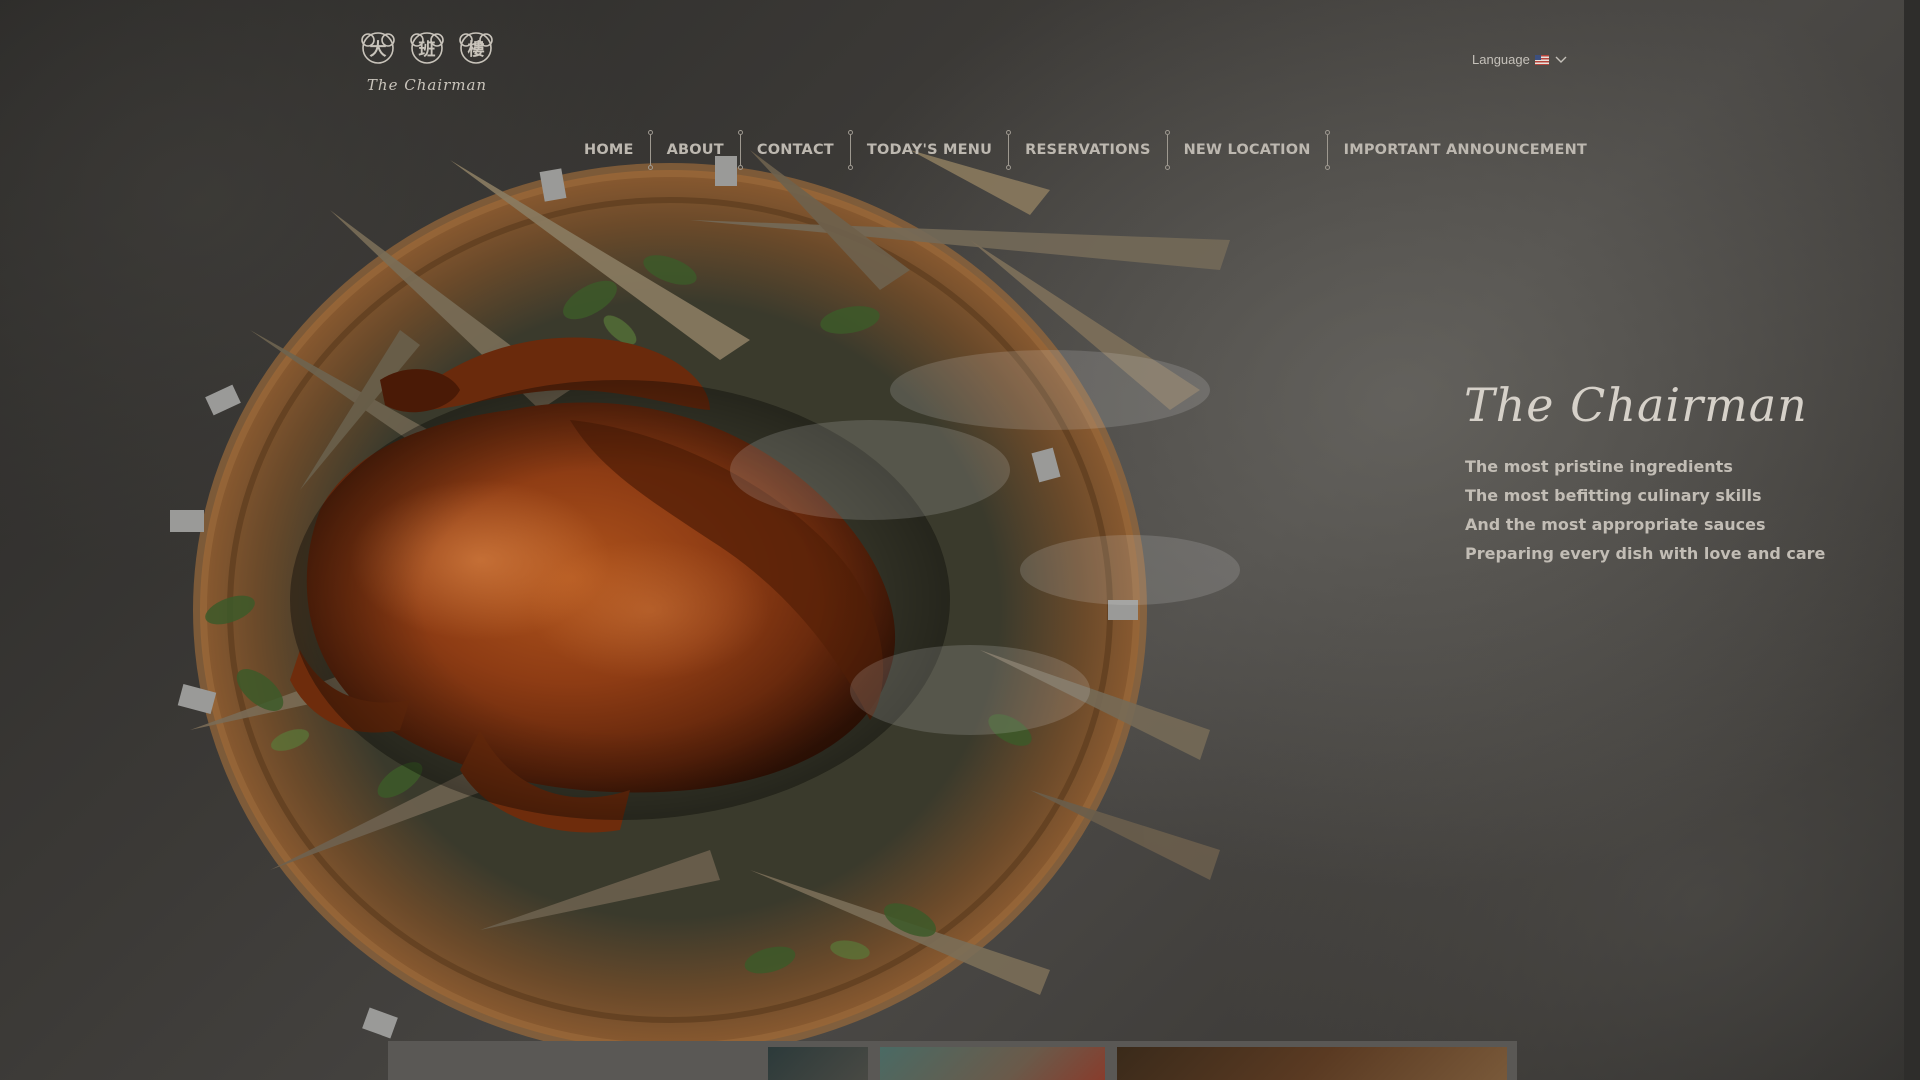  Describe the element at coordinates (1561, 59) in the screenshot. I see `chevron-down-icon` at that location.